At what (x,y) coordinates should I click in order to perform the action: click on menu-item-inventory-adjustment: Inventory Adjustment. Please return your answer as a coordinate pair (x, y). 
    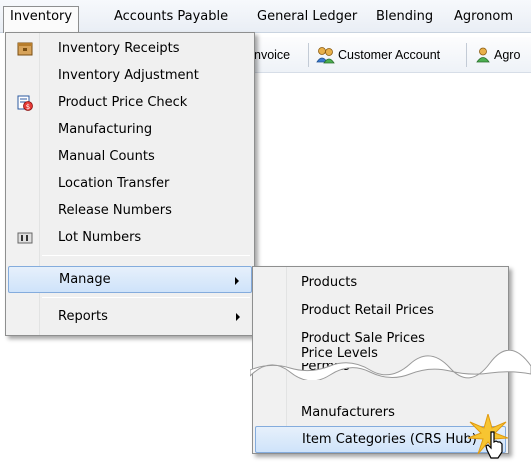
    Looking at the image, I should click on (130, 75).